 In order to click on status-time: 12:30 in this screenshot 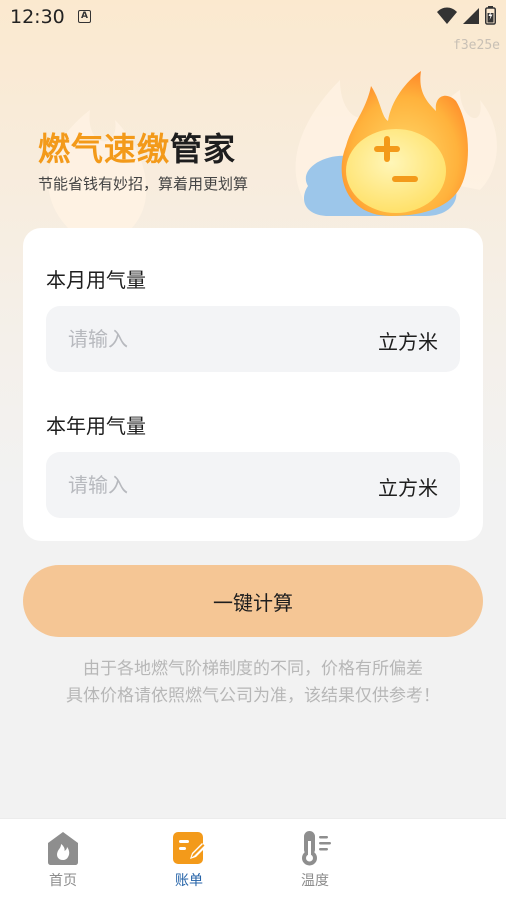, I will do `click(37, 17)`.